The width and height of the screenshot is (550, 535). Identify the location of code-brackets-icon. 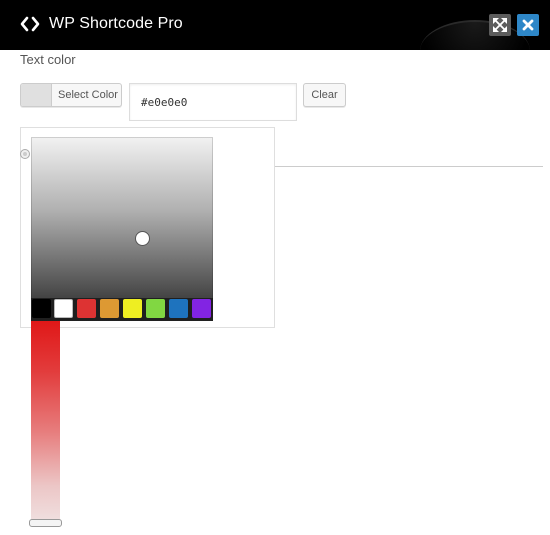
(30, 24).